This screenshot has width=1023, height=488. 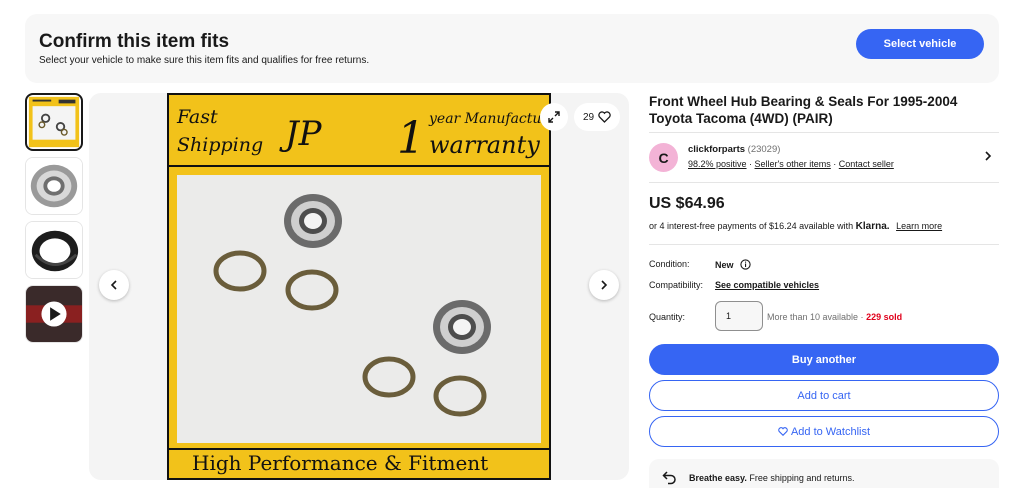 I want to click on seller-feedback-count: (23029), so click(x=764, y=149).